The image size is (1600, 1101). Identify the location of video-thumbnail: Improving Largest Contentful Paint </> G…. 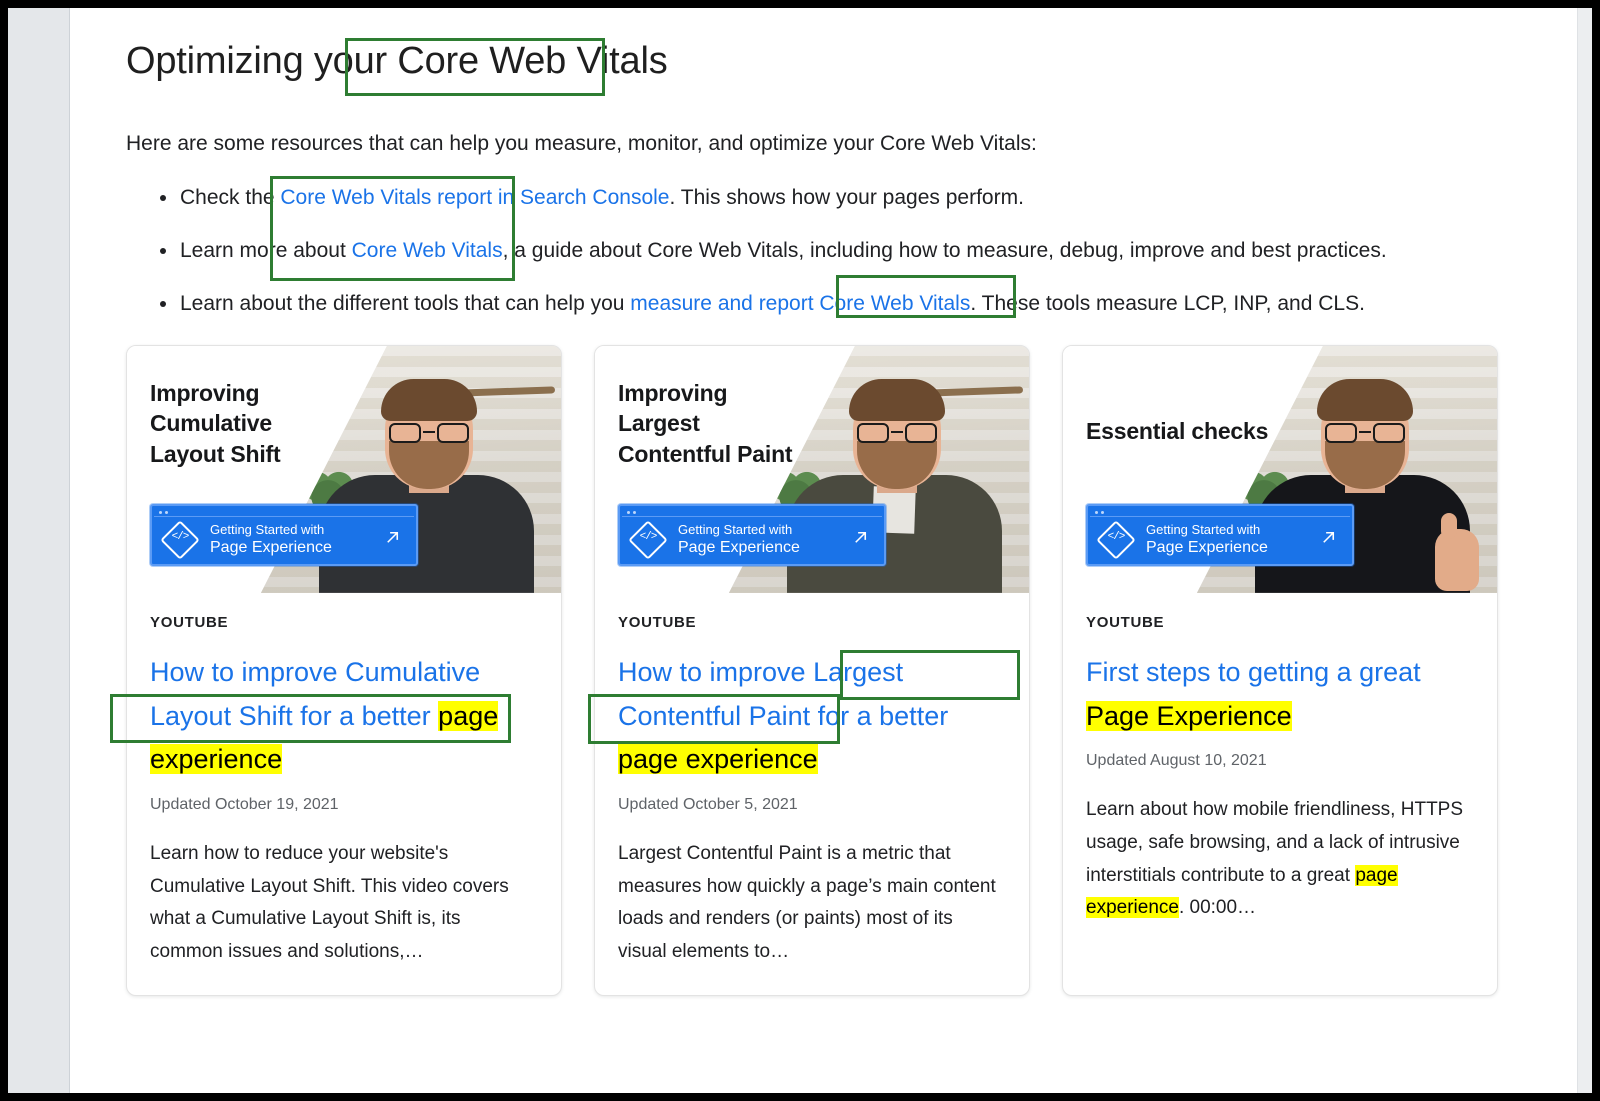
(812, 469).